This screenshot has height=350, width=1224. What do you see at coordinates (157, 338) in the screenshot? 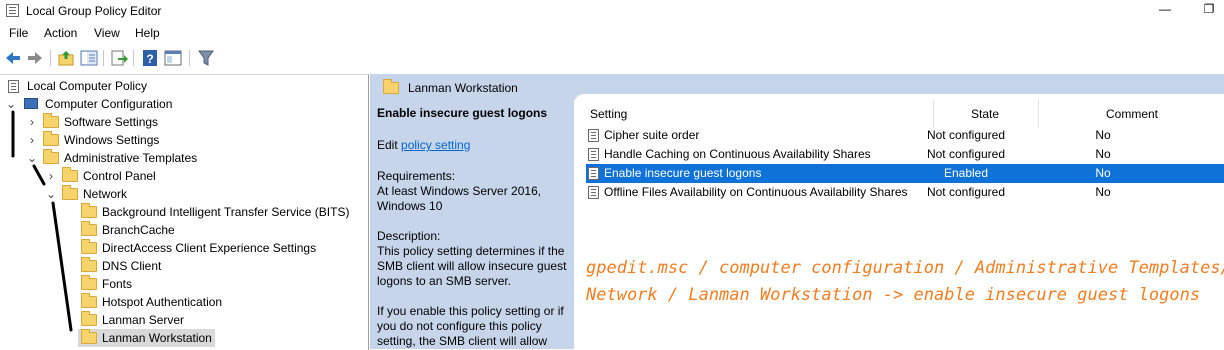
I see `tree-item-label: Lanman Workstation` at bounding box center [157, 338].